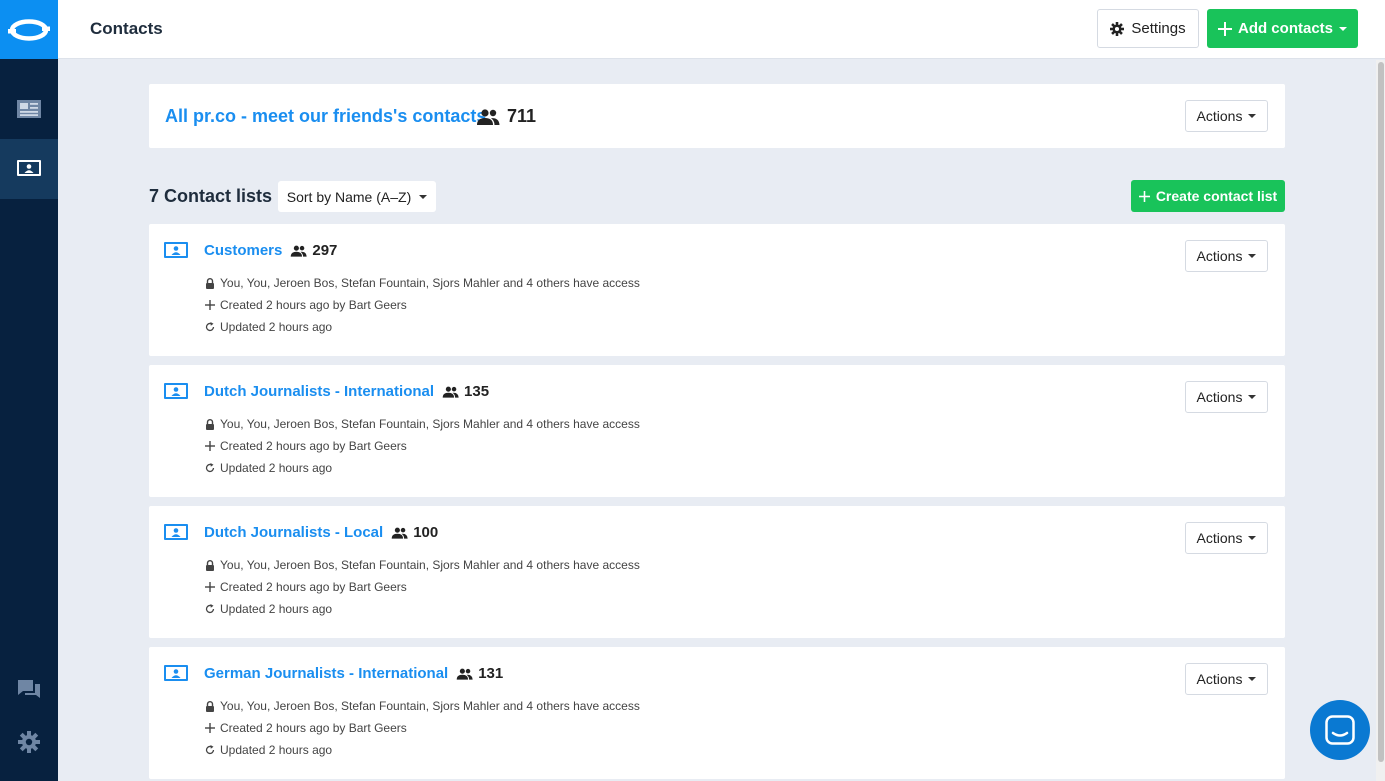 Image resolution: width=1385 pixels, height=781 pixels. Describe the element at coordinates (211, 196) in the screenshot. I see `contact-lists-heading: 7 Contact lists` at that location.